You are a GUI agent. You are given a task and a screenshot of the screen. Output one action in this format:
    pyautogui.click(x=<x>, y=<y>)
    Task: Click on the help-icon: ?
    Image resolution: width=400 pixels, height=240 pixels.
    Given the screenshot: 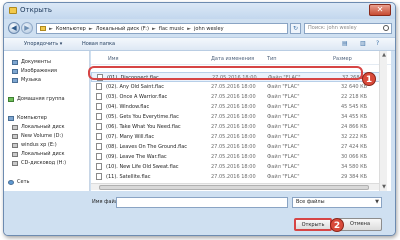 What is the action you would take?
    pyautogui.click(x=377, y=43)
    